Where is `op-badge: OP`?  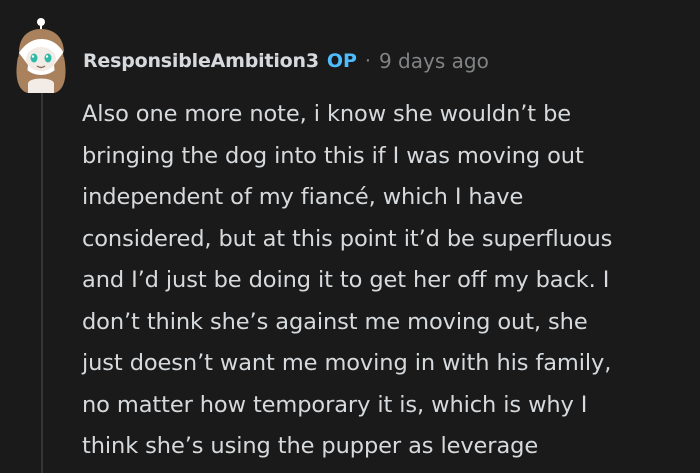
op-badge: OP is located at coordinates (341, 61).